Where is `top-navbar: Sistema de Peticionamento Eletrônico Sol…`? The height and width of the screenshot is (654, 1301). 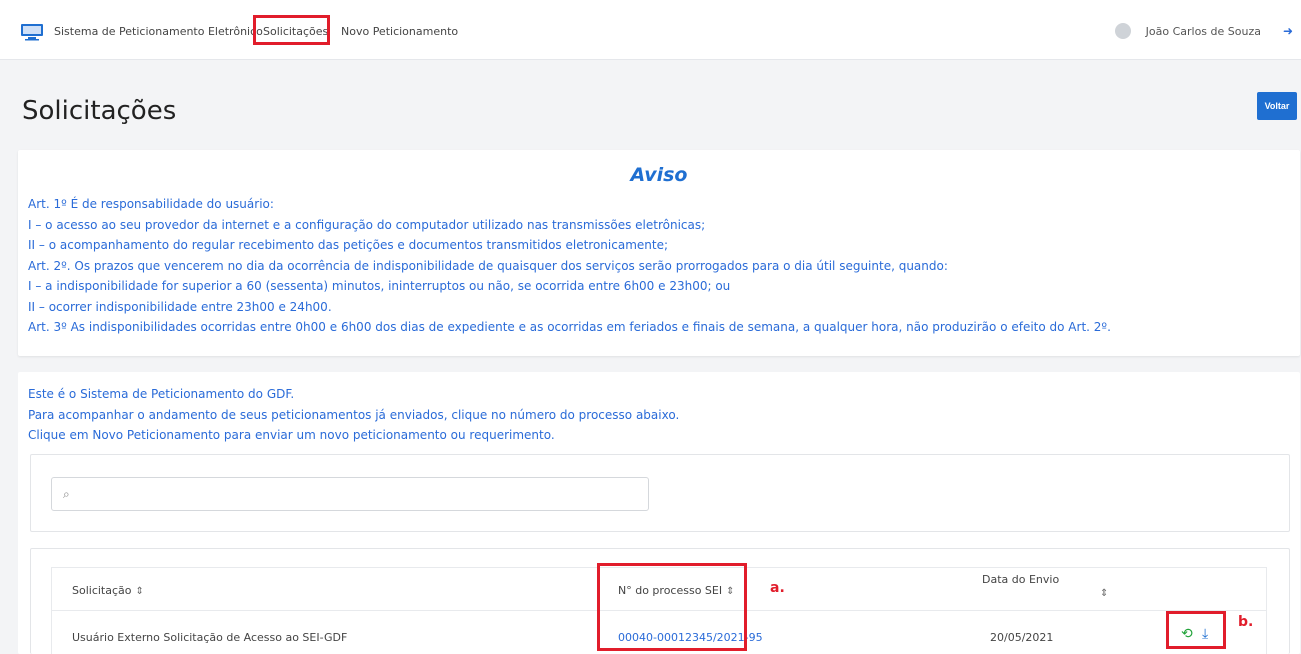 top-navbar: Sistema de Peticionamento Eletrônico Sol… is located at coordinates (650, 30).